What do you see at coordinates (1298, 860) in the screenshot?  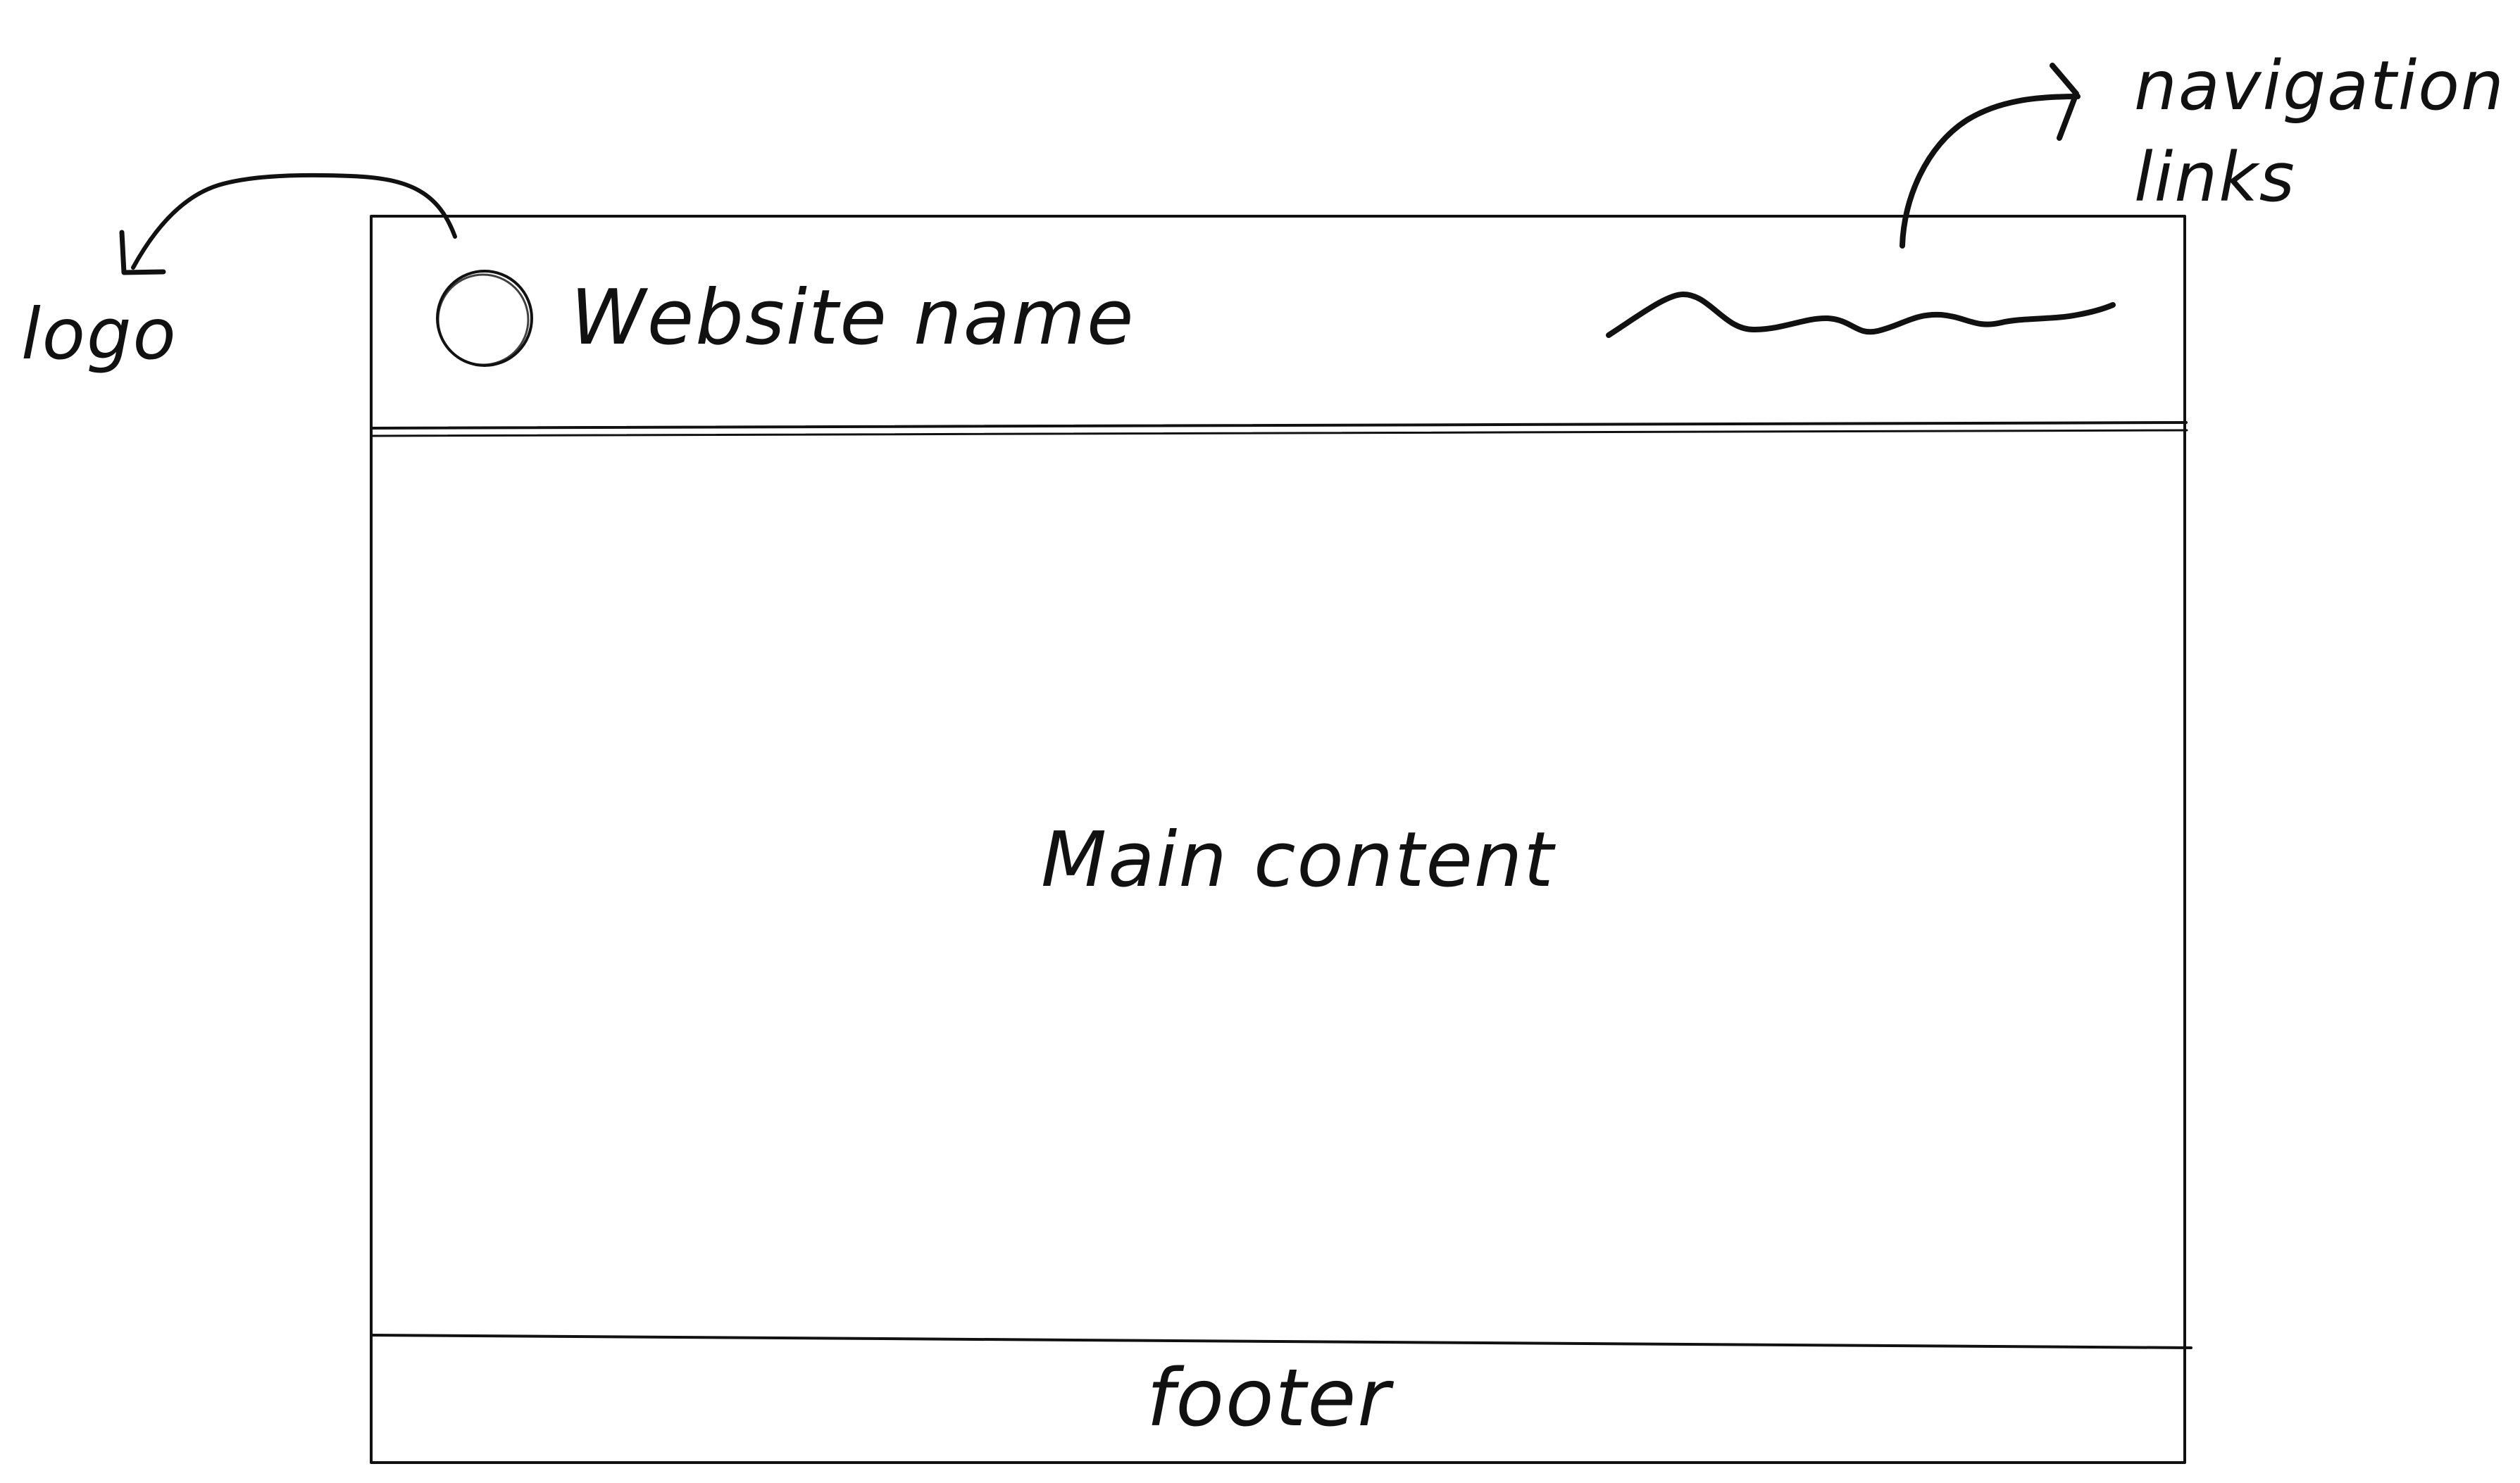 I see `main-content-label: Main content` at bounding box center [1298, 860].